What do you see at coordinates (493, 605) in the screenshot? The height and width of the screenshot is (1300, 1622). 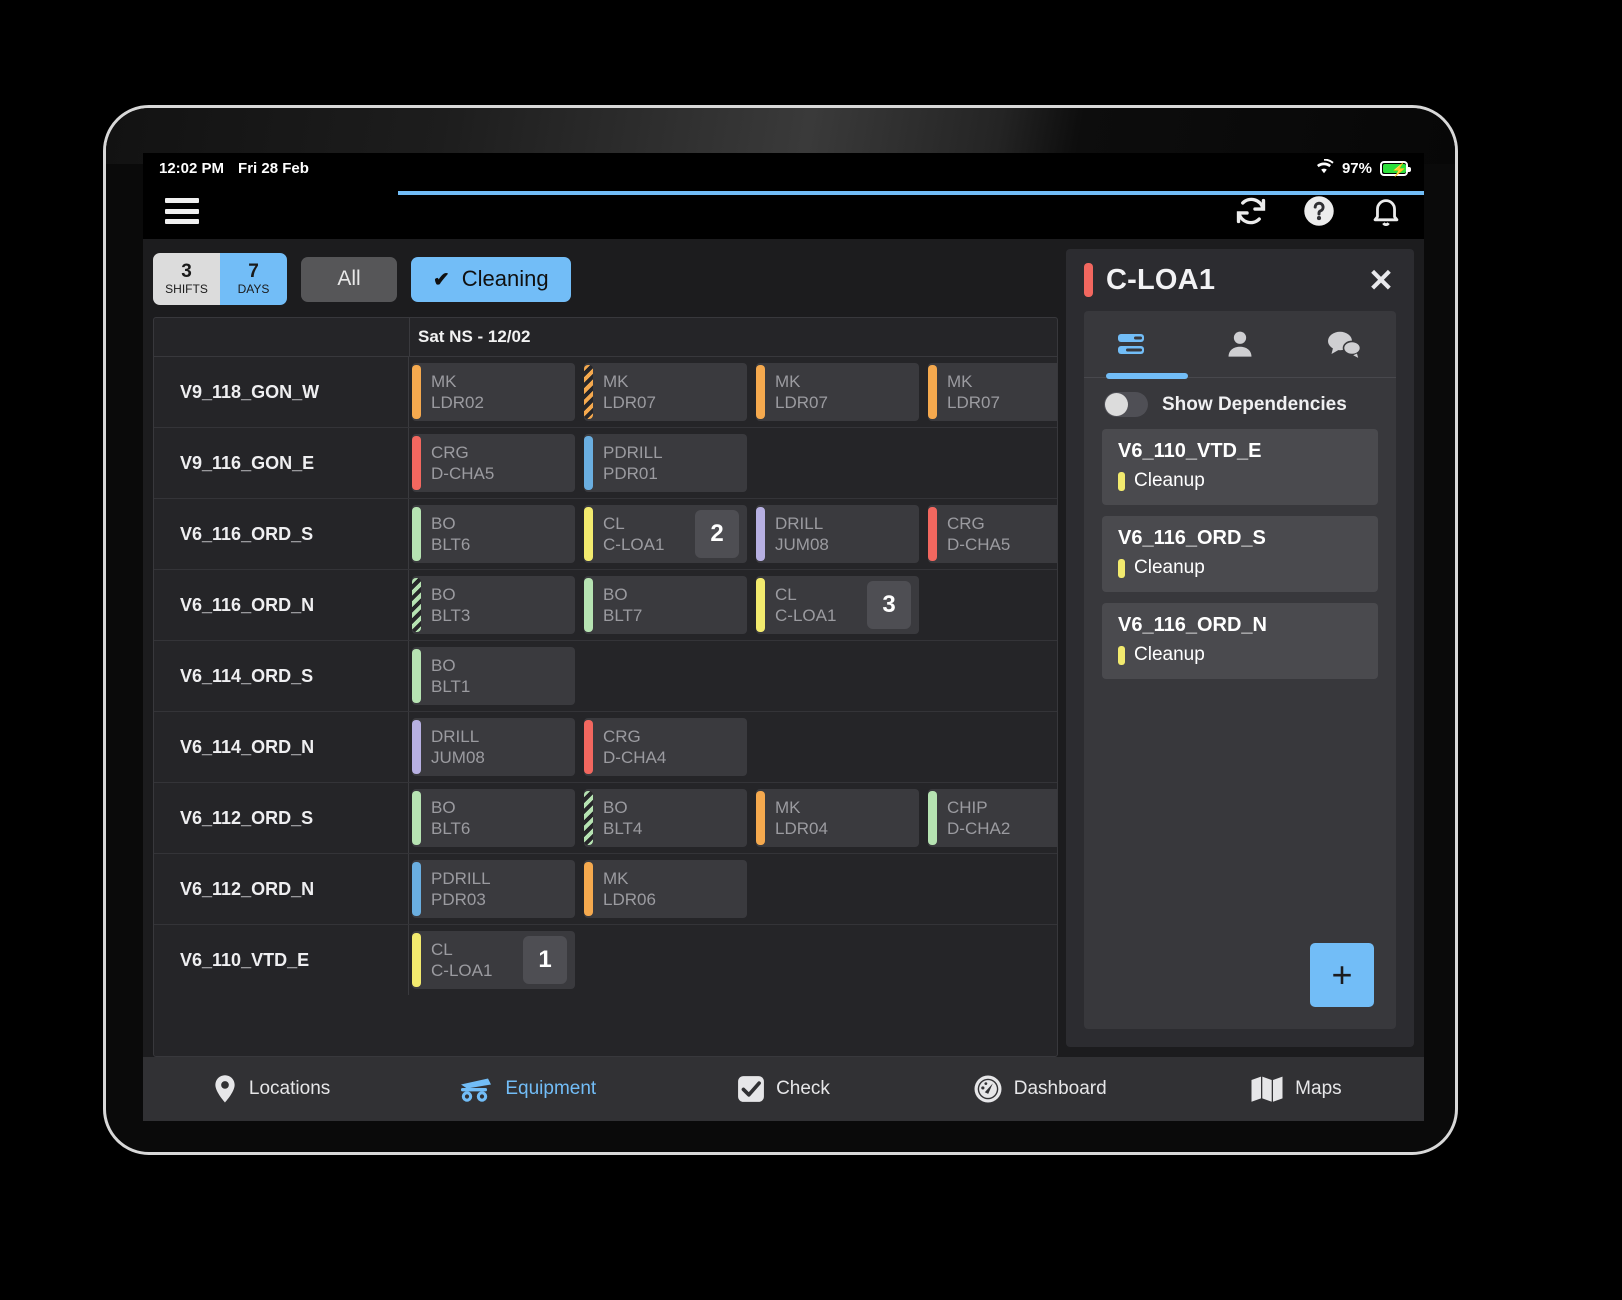 I see `task-card: BO BLT3` at bounding box center [493, 605].